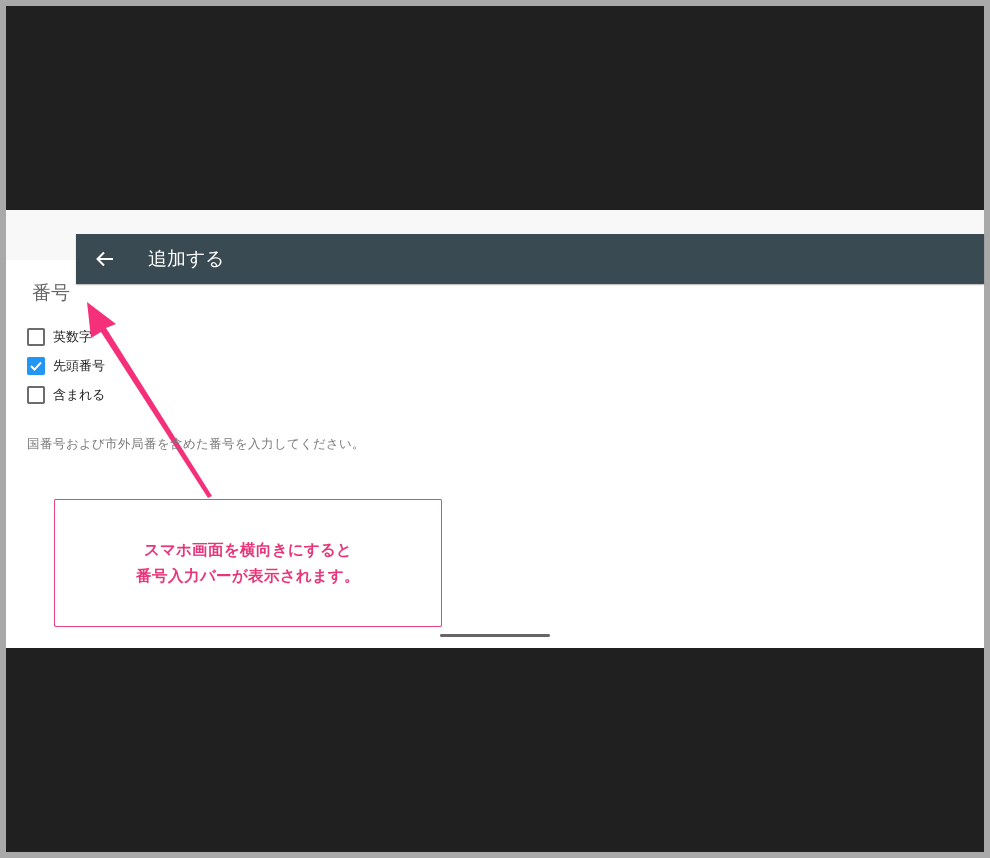  Describe the element at coordinates (79, 395) in the screenshot. I see `checkbox-label: 含まれる` at that location.